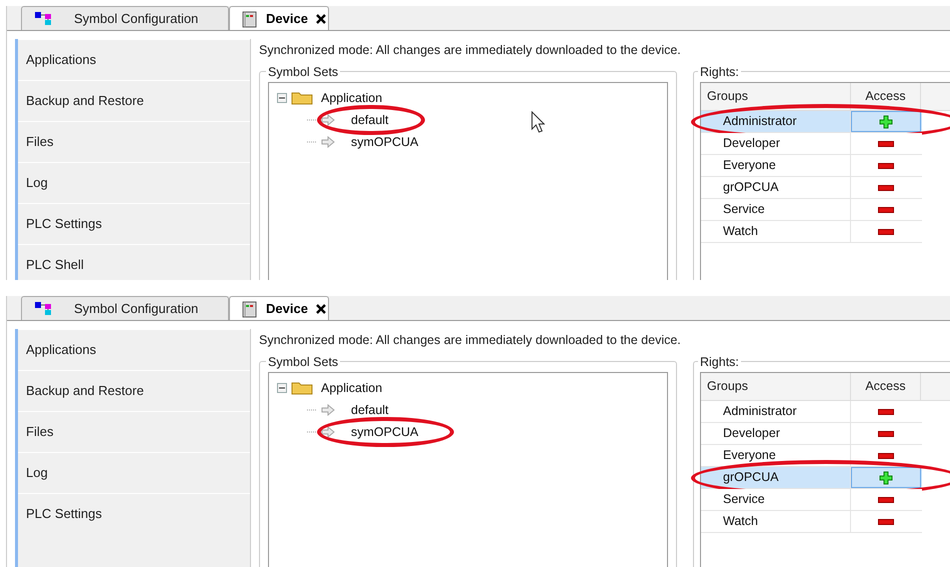 The width and height of the screenshot is (950, 567). I want to click on table-row: Everyone, so click(811, 166).